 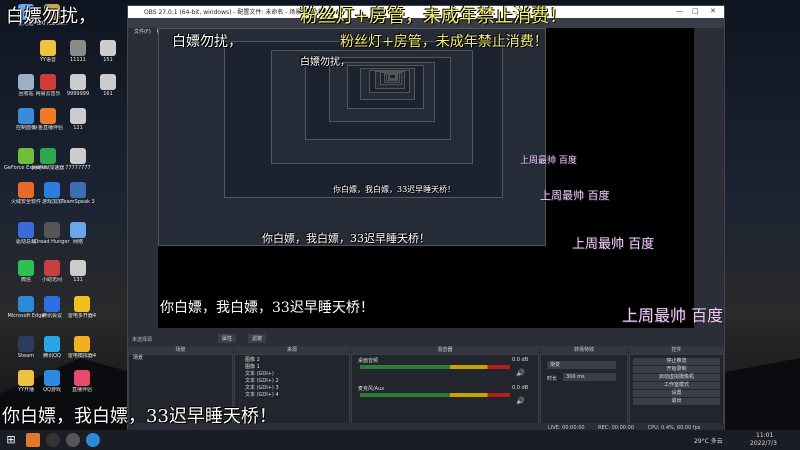 What do you see at coordinates (292, 374) in the screenshot?
I see `source-item: 文本 (GDI+)` at bounding box center [292, 374].